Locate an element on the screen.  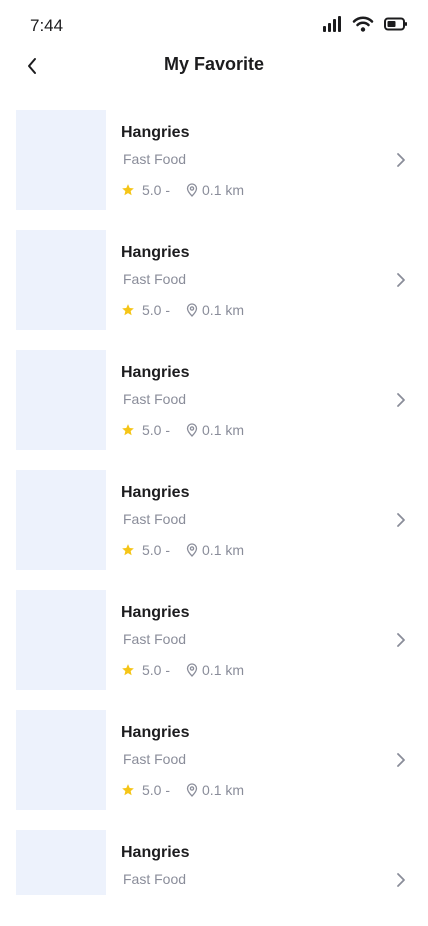
navigation-bar: My Favorite is located at coordinates (214, 65).